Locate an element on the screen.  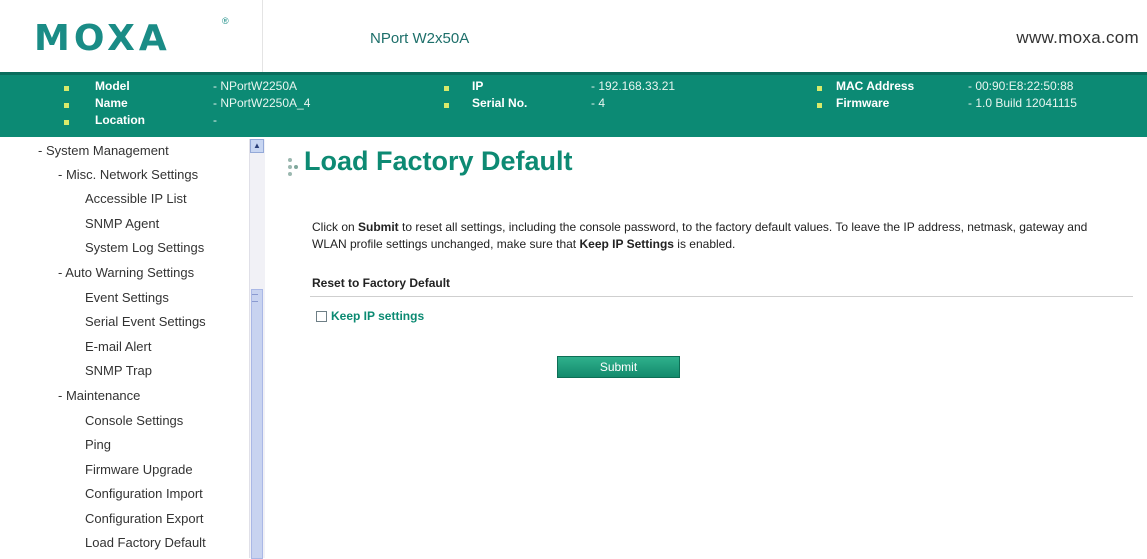
title-dots-icon is located at coordinates (295, 168).